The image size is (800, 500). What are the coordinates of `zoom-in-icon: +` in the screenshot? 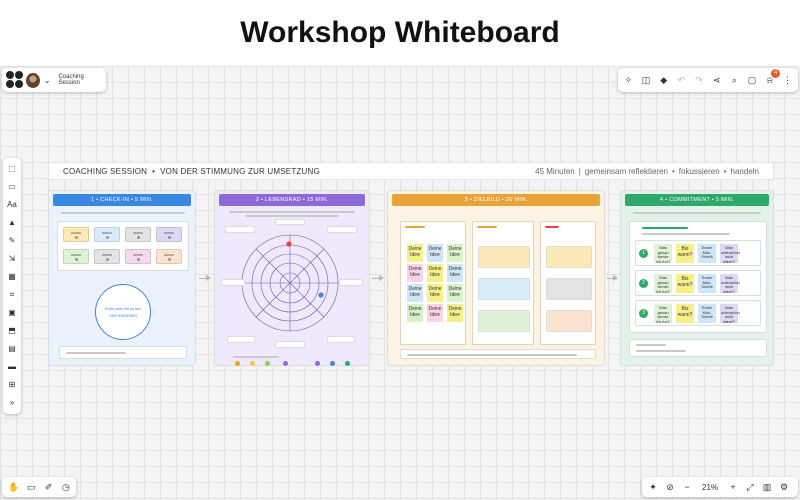 It's located at (733, 487).